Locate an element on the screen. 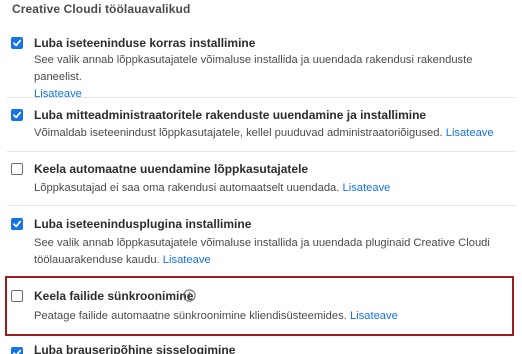  section-title: Creative Cloudi töölauavalikud is located at coordinates (101, 9).